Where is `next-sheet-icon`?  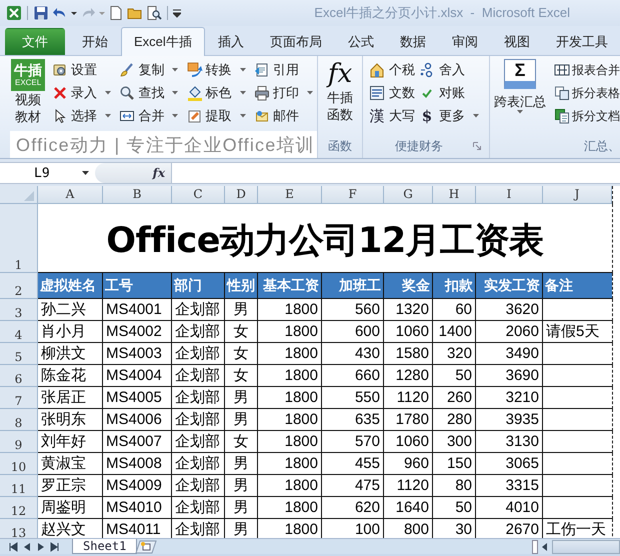
next-sheet-icon is located at coordinates (41, 547).